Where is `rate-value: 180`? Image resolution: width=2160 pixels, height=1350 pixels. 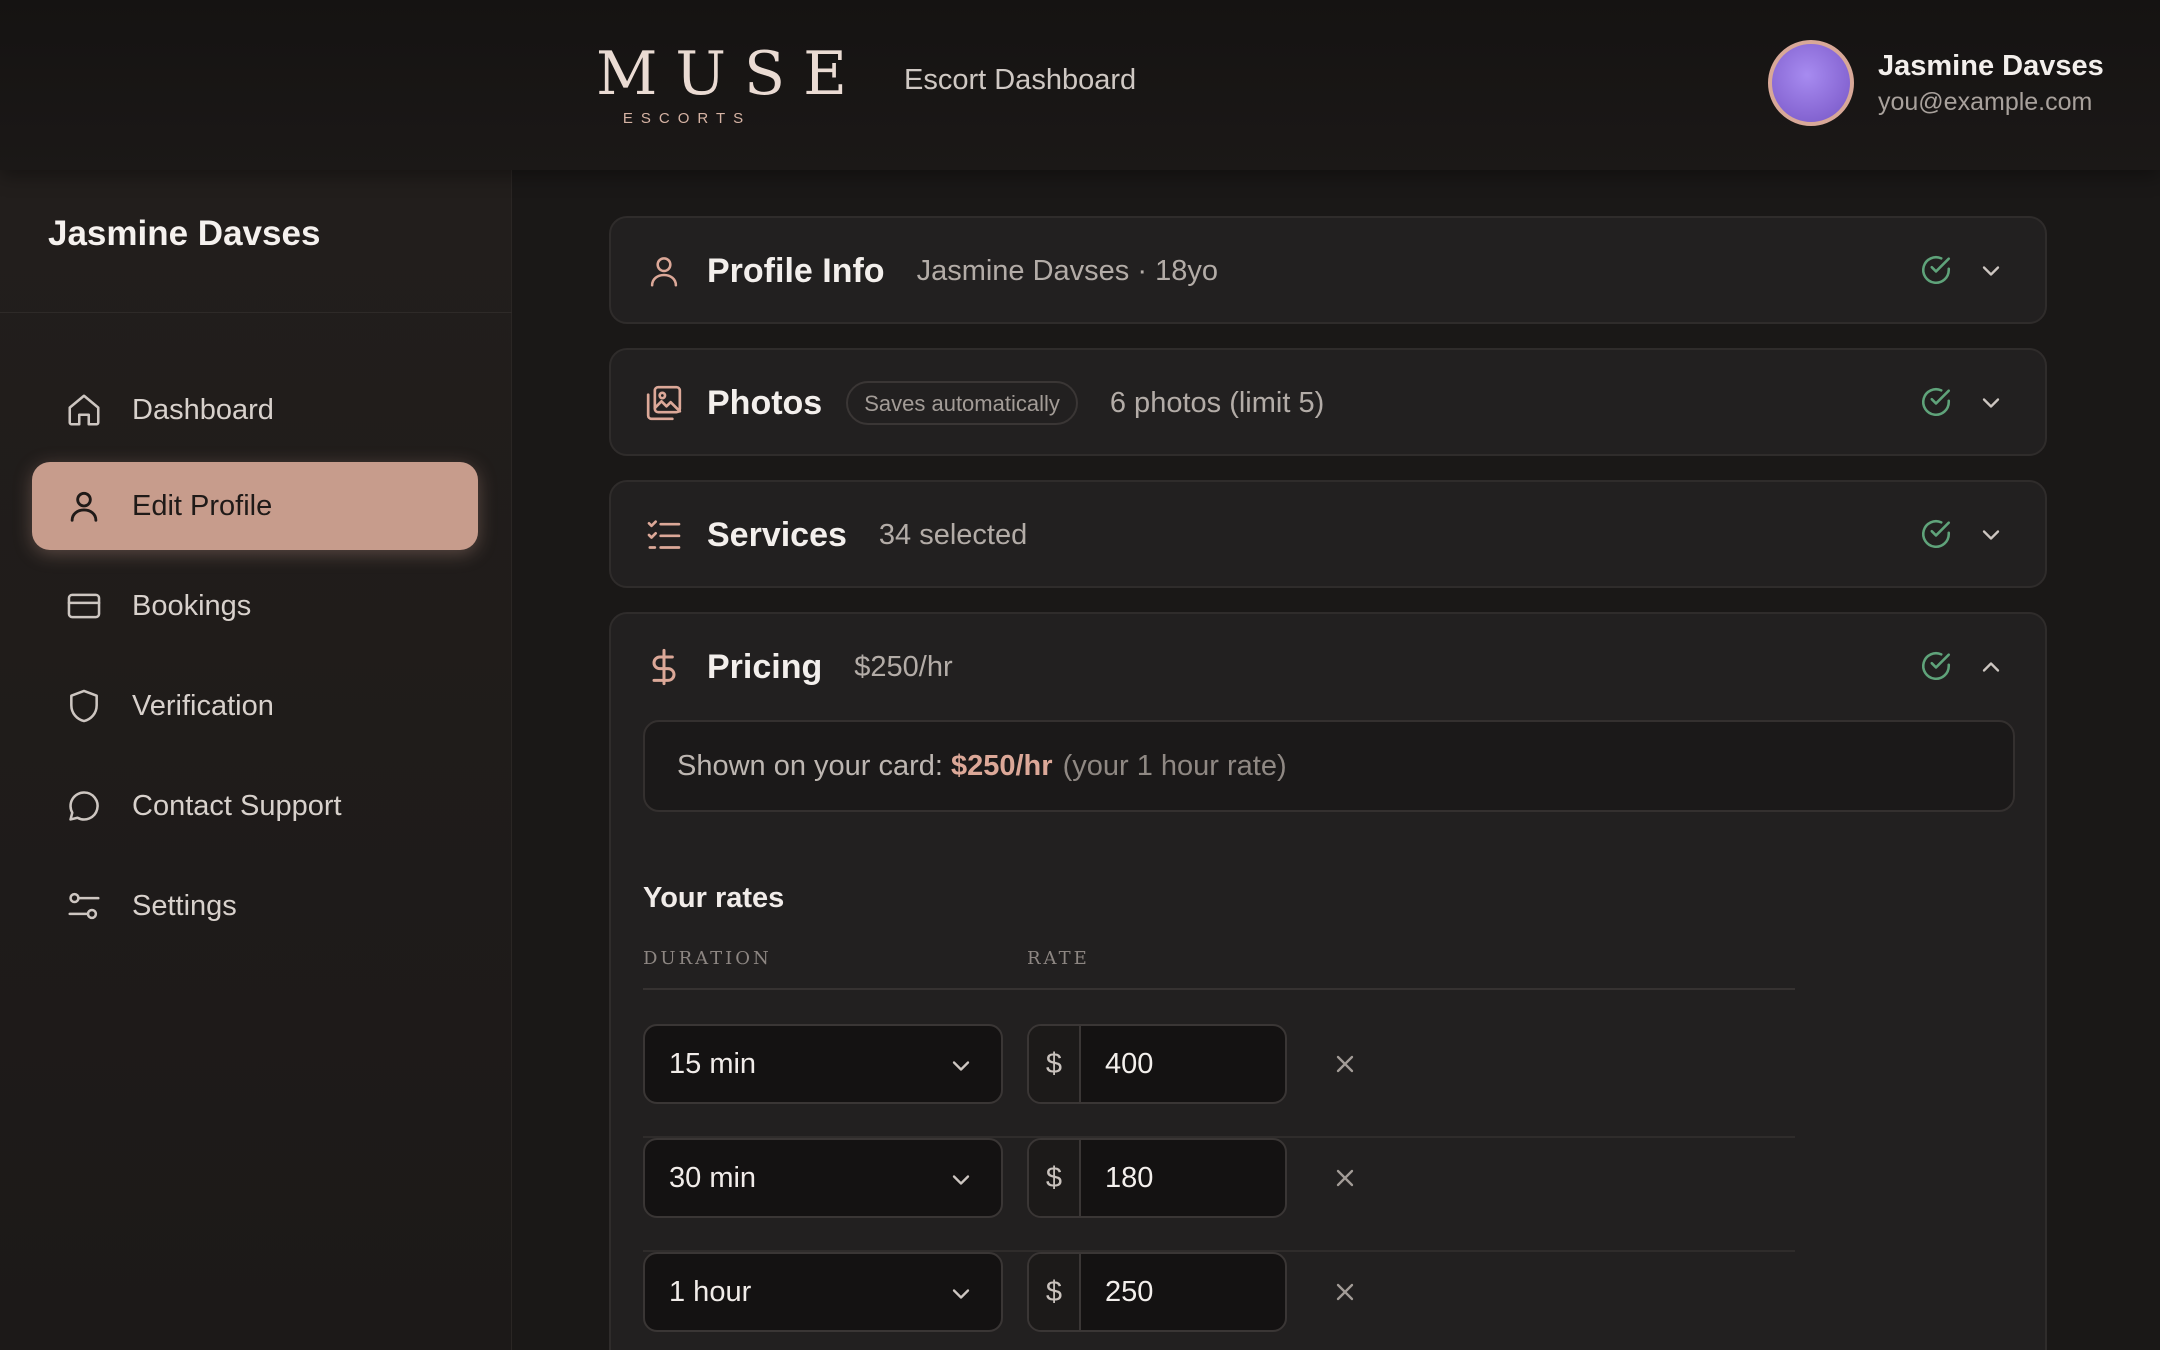
rate-value: 180 is located at coordinates (1117, 1178).